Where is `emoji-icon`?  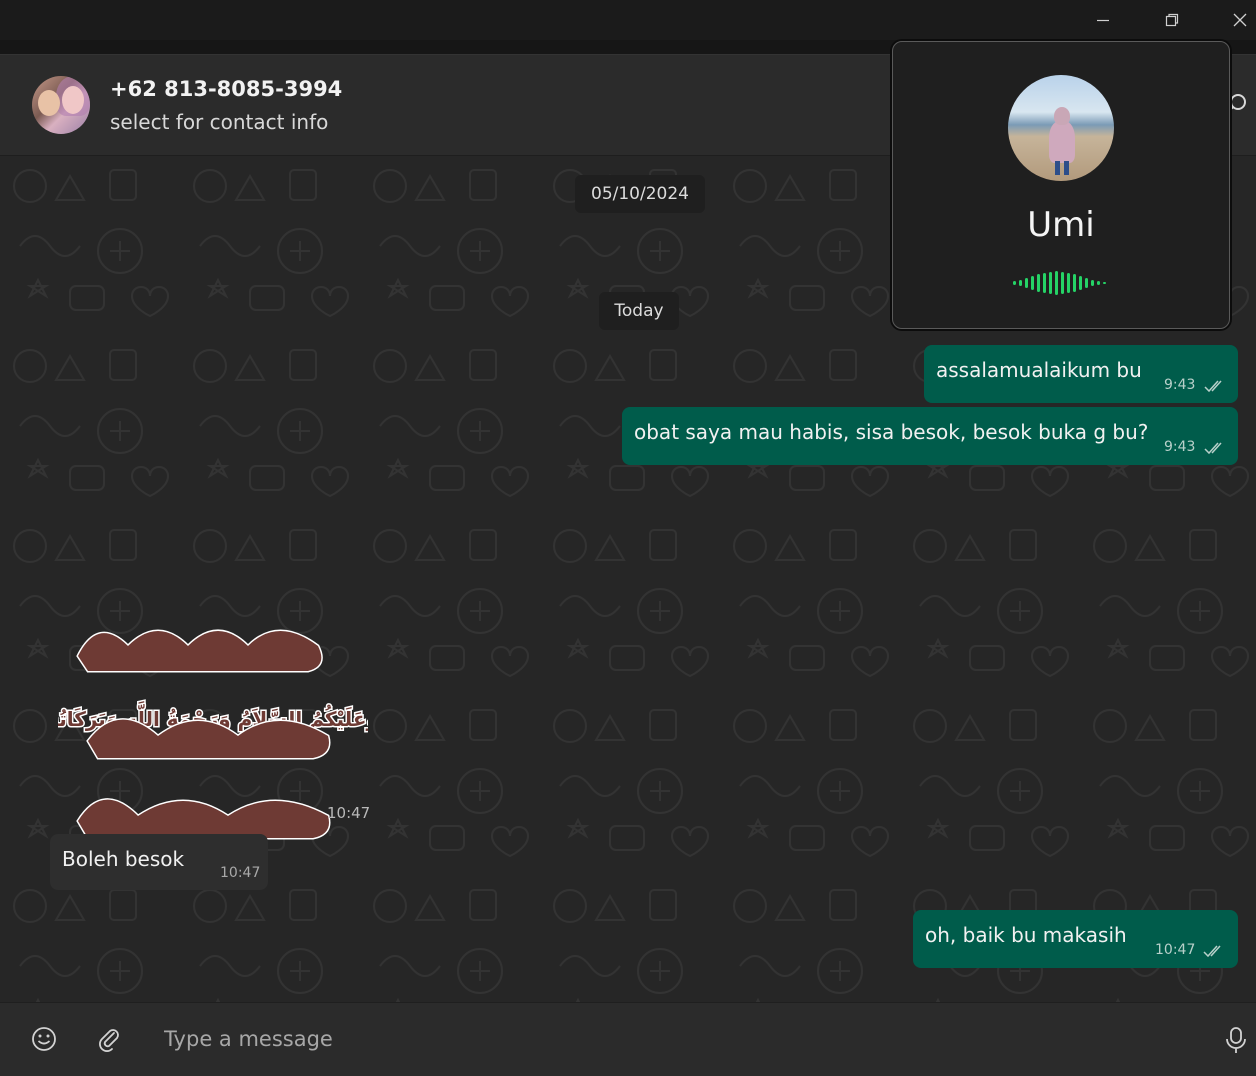 emoji-icon is located at coordinates (44, 1039).